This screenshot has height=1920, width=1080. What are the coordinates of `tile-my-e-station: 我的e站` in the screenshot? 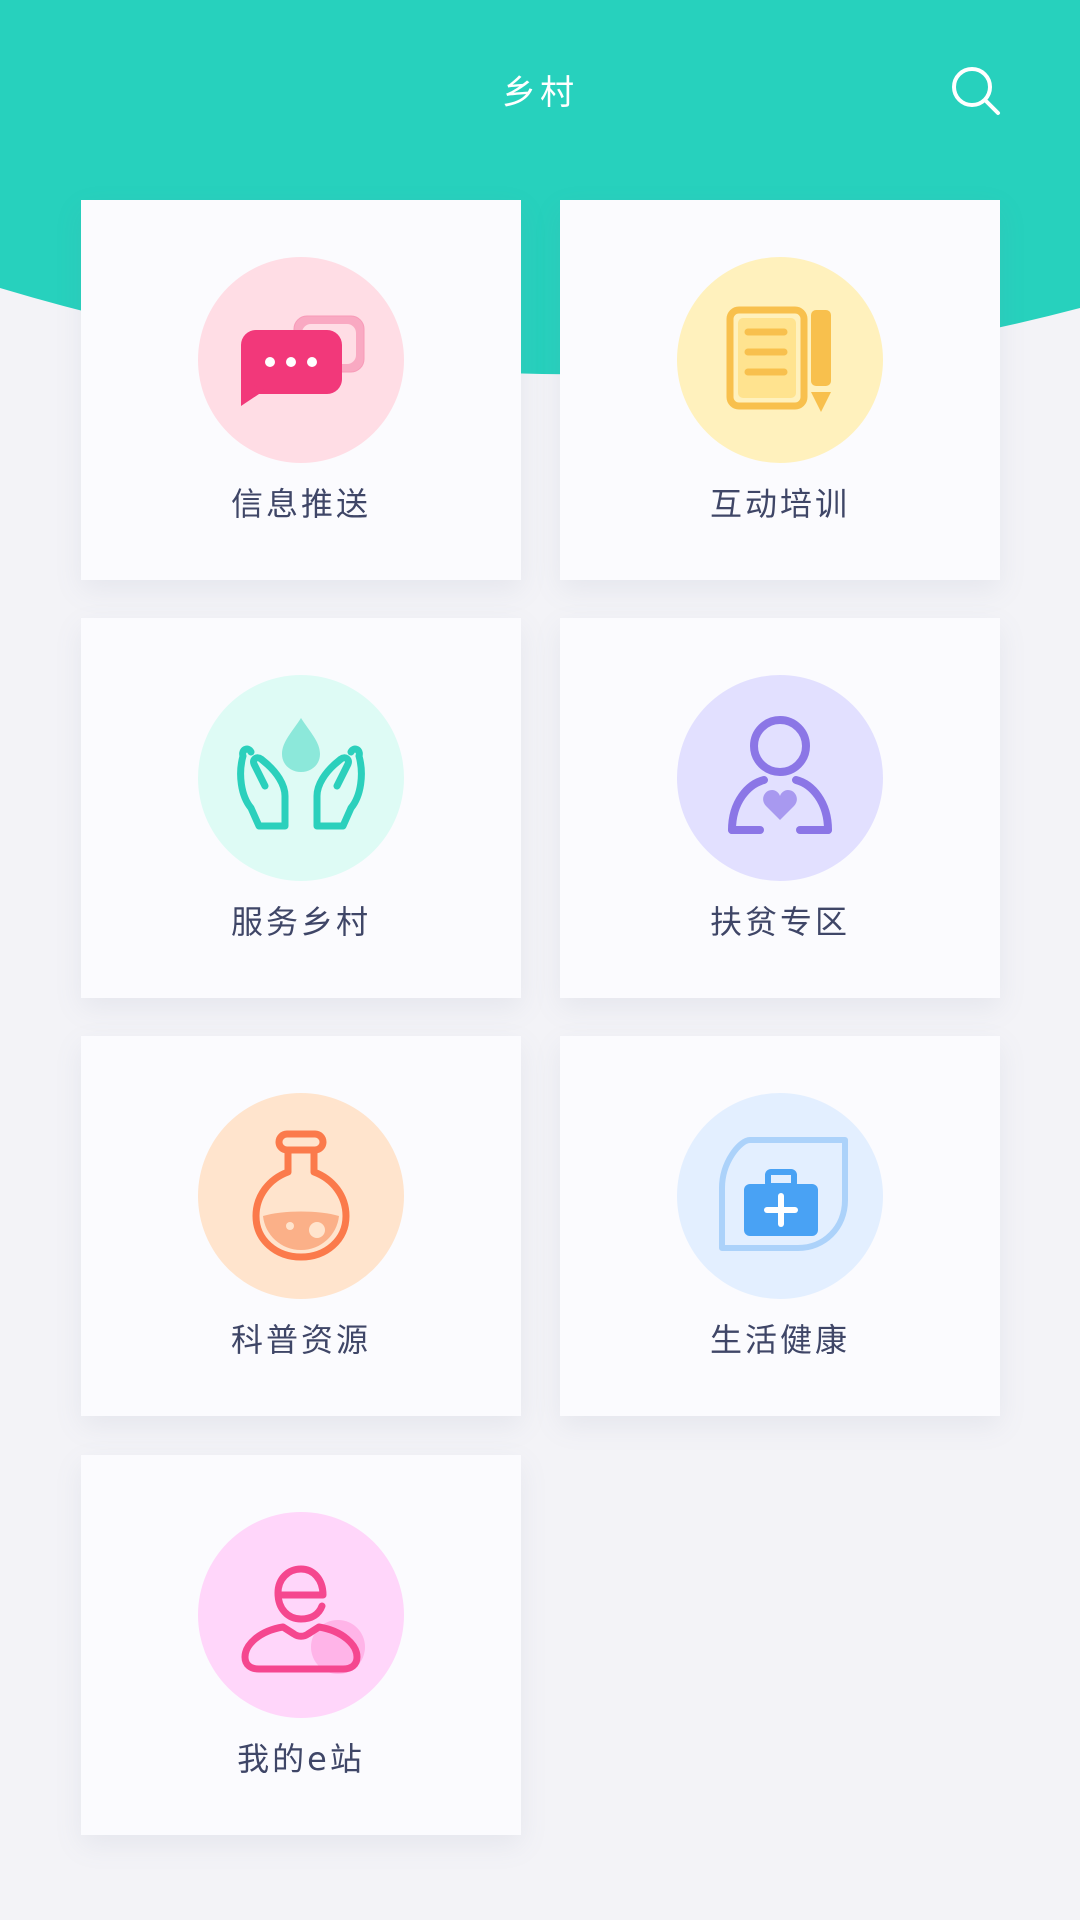 It's located at (301, 1645).